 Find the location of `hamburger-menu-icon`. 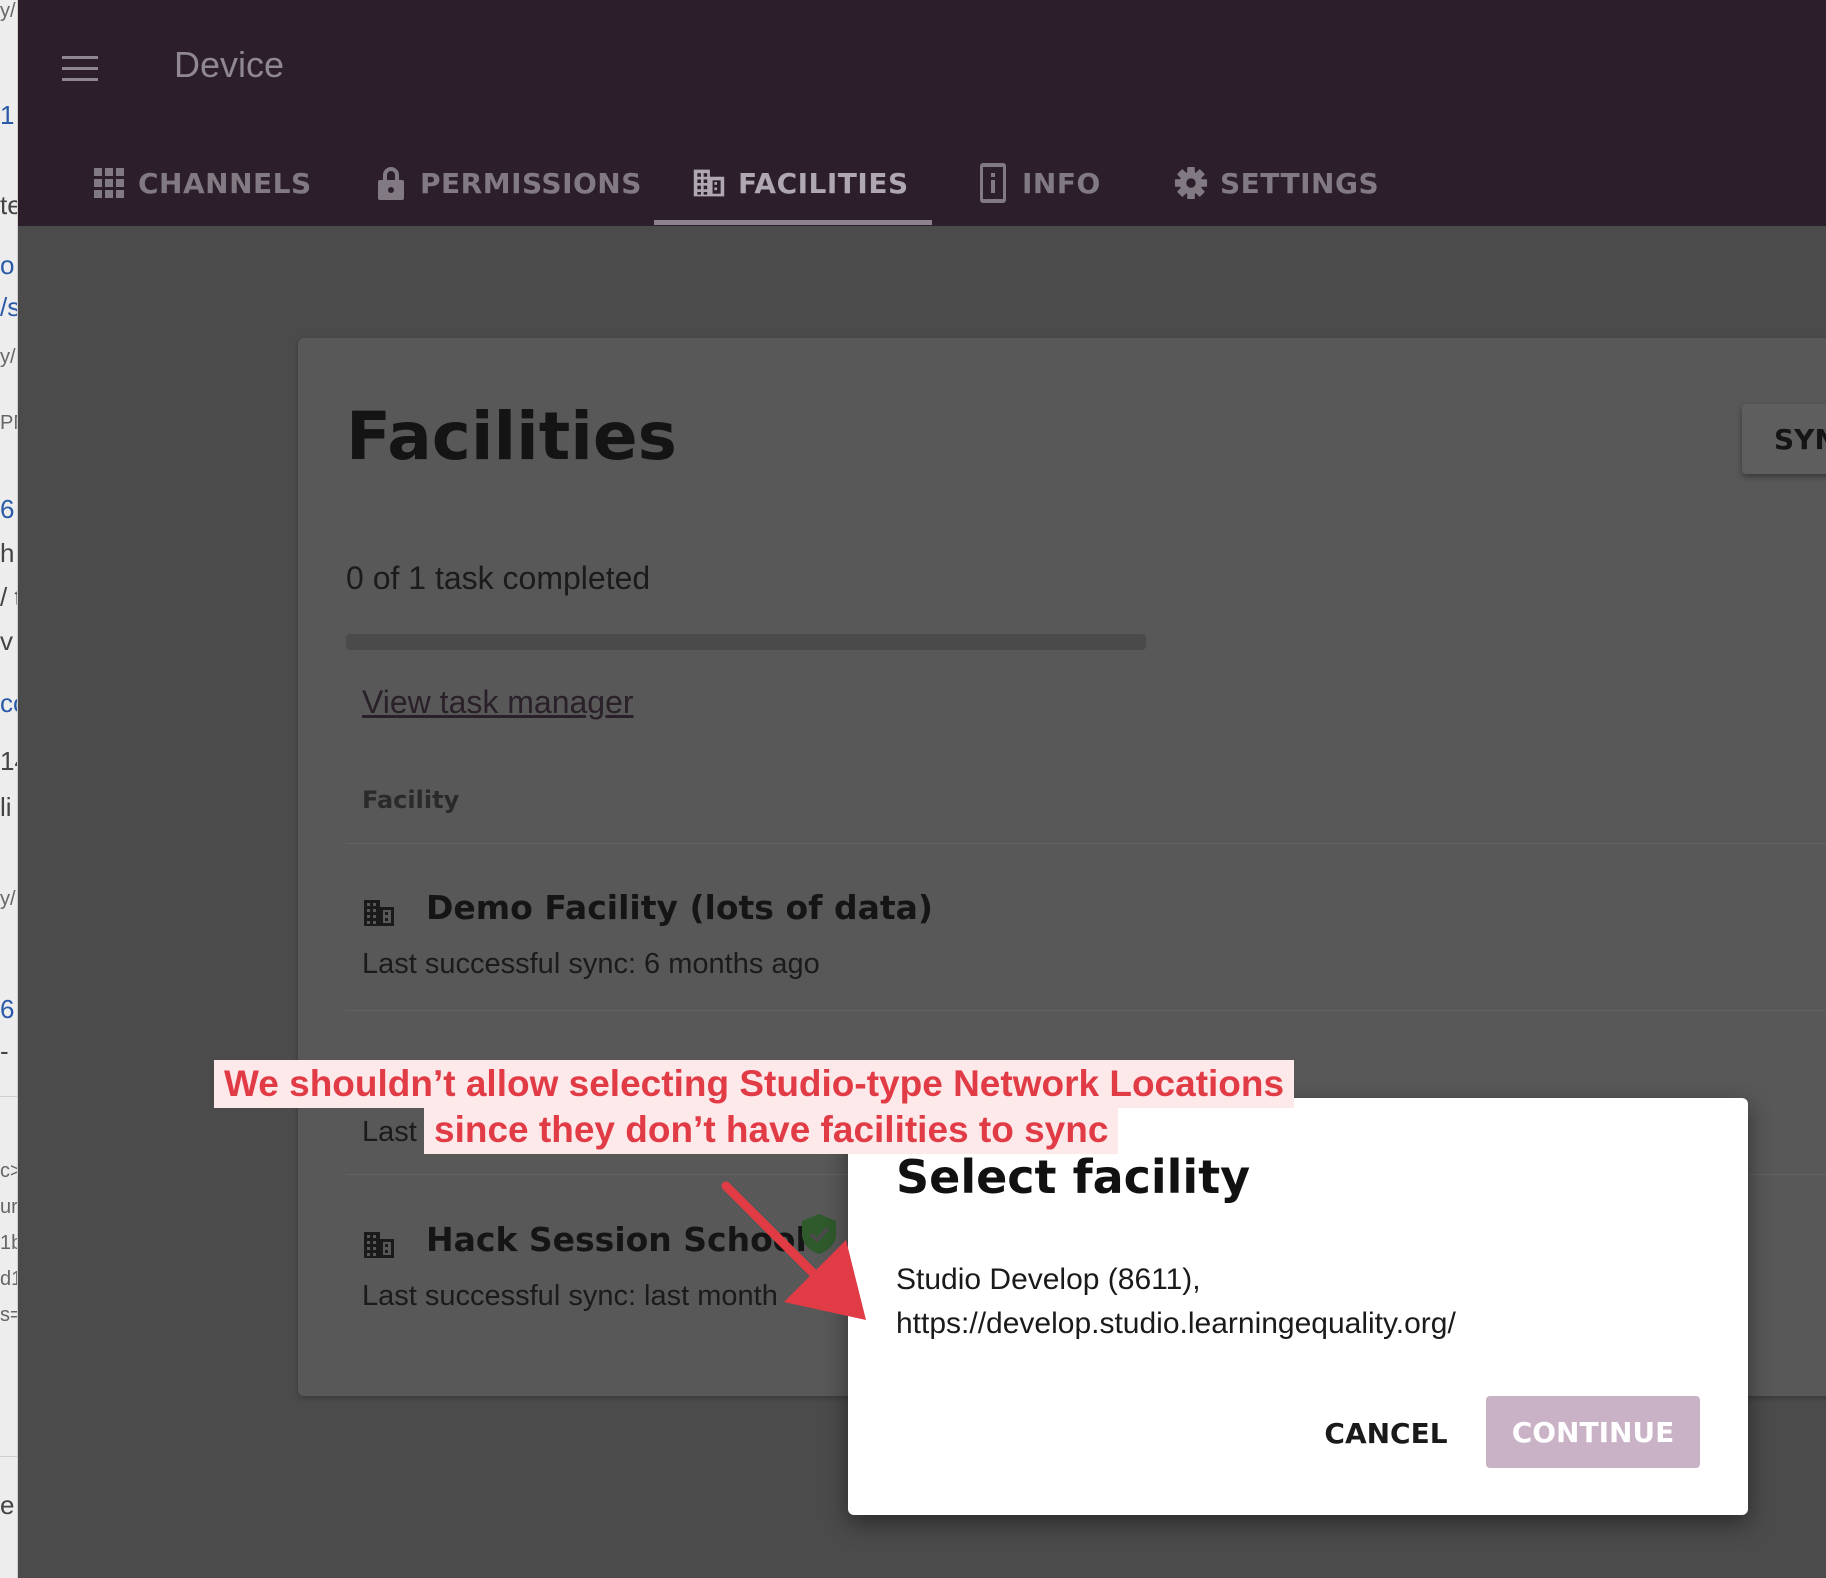

hamburger-menu-icon is located at coordinates (80, 68).